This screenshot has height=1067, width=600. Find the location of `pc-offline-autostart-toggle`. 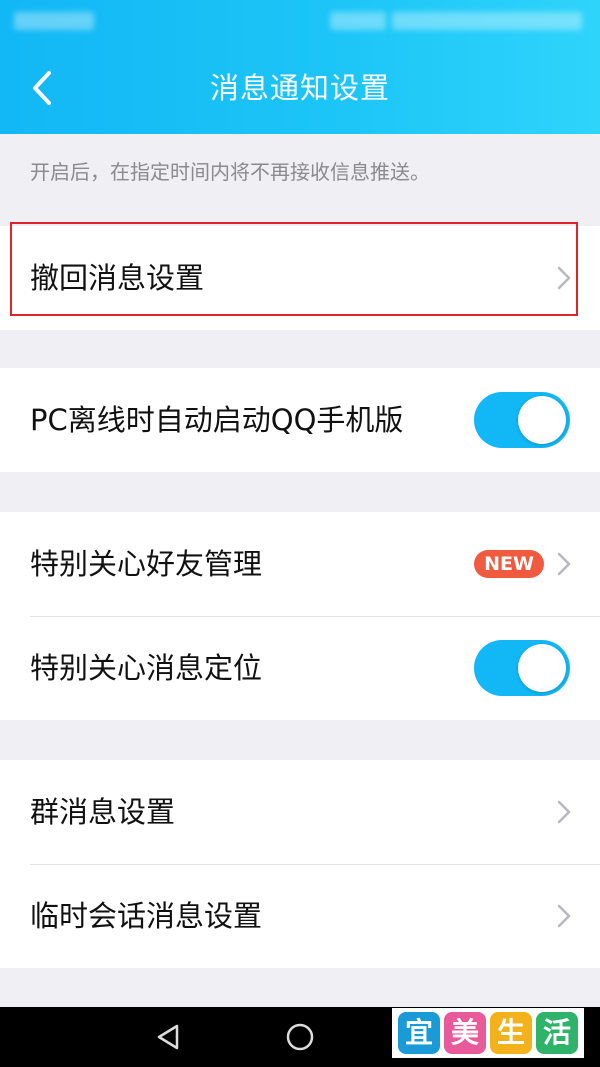

pc-offline-autostart-toggle is located at coordinates (522, 420).